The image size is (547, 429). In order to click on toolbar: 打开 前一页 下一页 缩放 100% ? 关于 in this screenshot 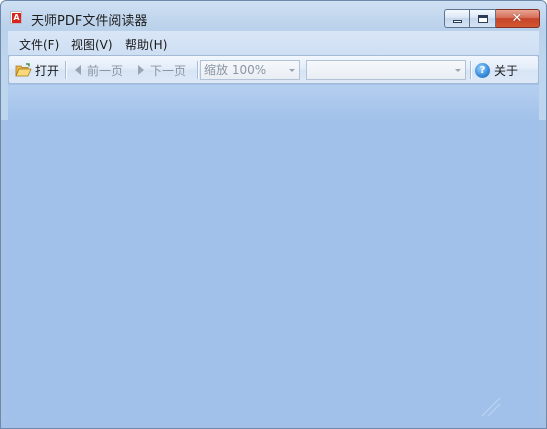, I will do `click(273, 69)`.